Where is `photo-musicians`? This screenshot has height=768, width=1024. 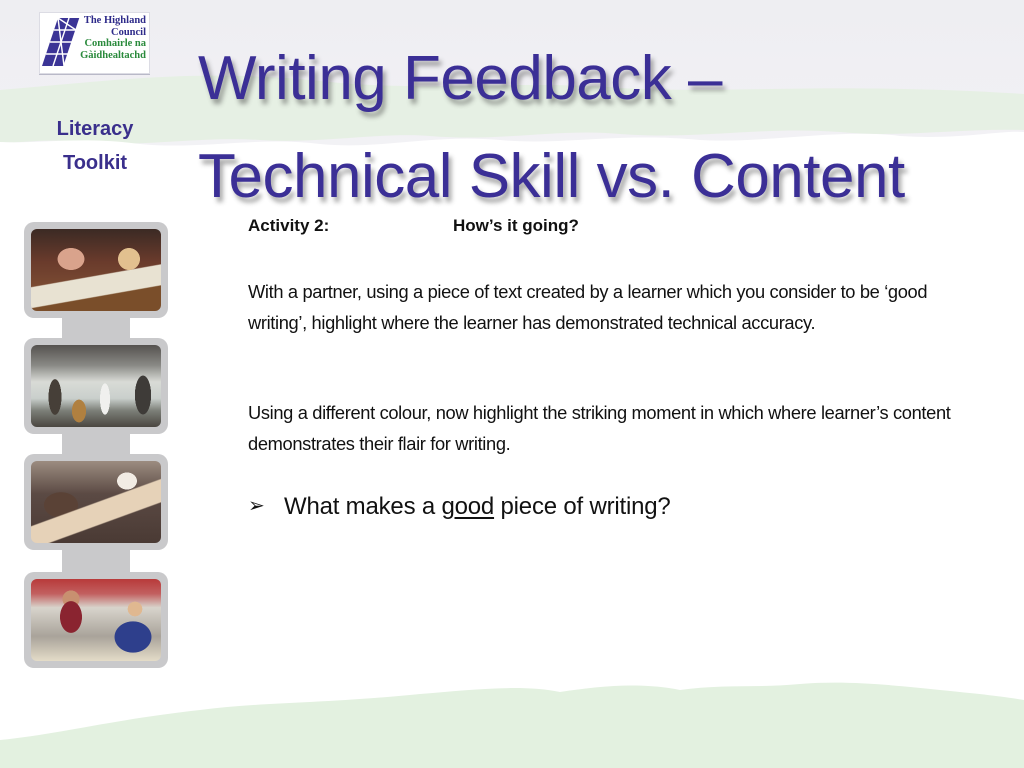
photo-musicians is located at coordinates (96, 386).